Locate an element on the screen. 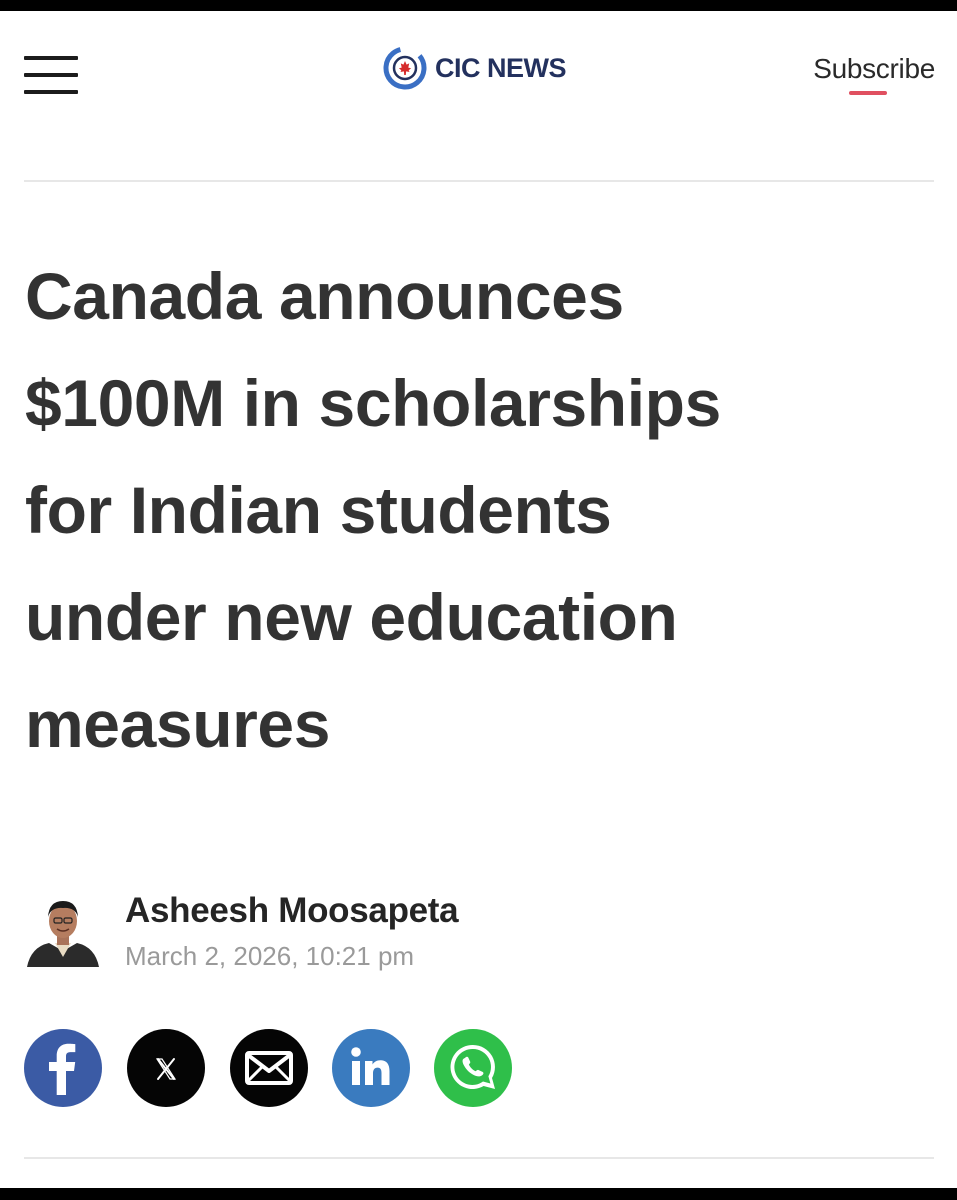 This screenshot has height=1200, width=957. linkedin-icon is located at coordinates (370, 1066).